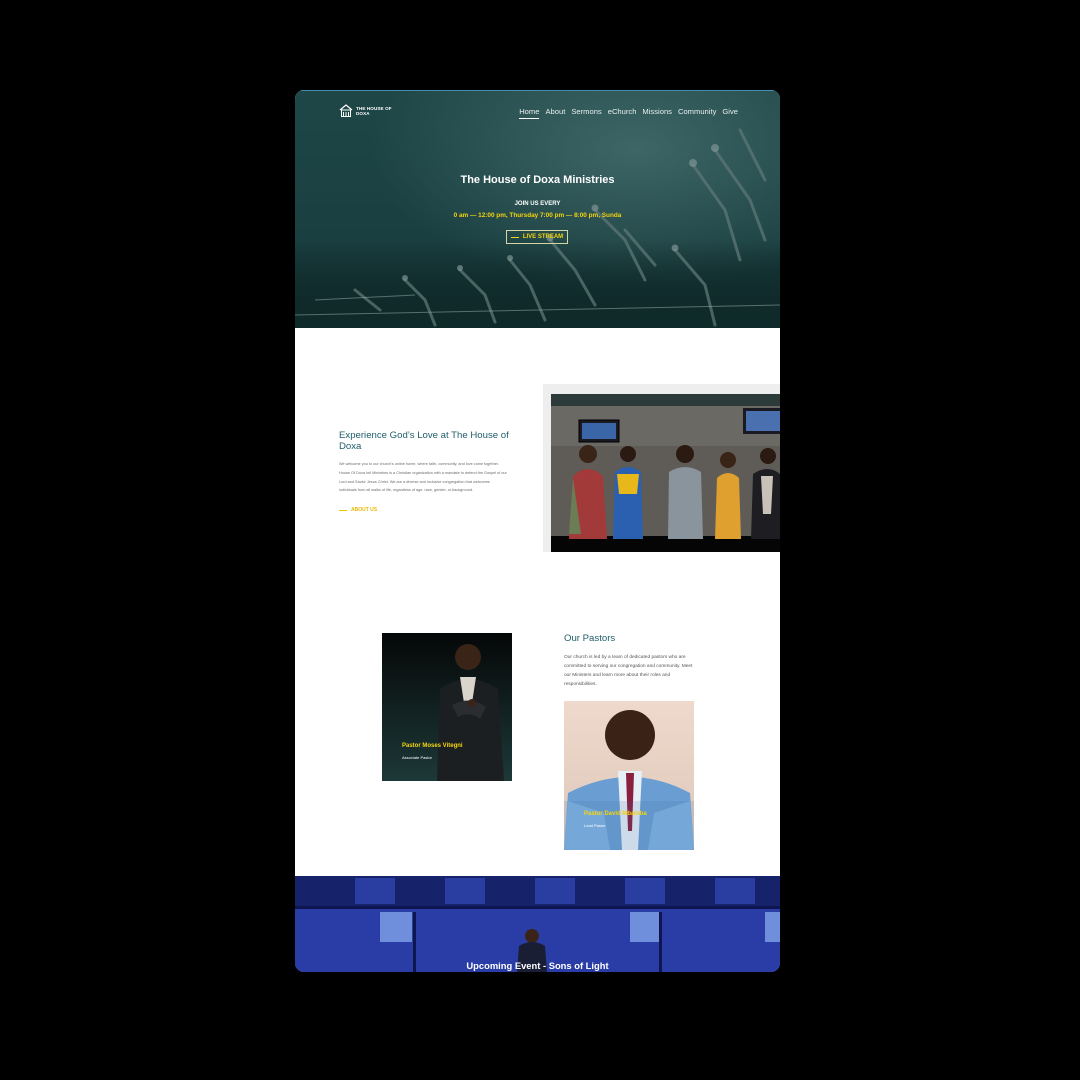 This screenshot has width=1080, height=1080. I want to click on pastor-name: Pastor David Mbamba, so click(615, 814).